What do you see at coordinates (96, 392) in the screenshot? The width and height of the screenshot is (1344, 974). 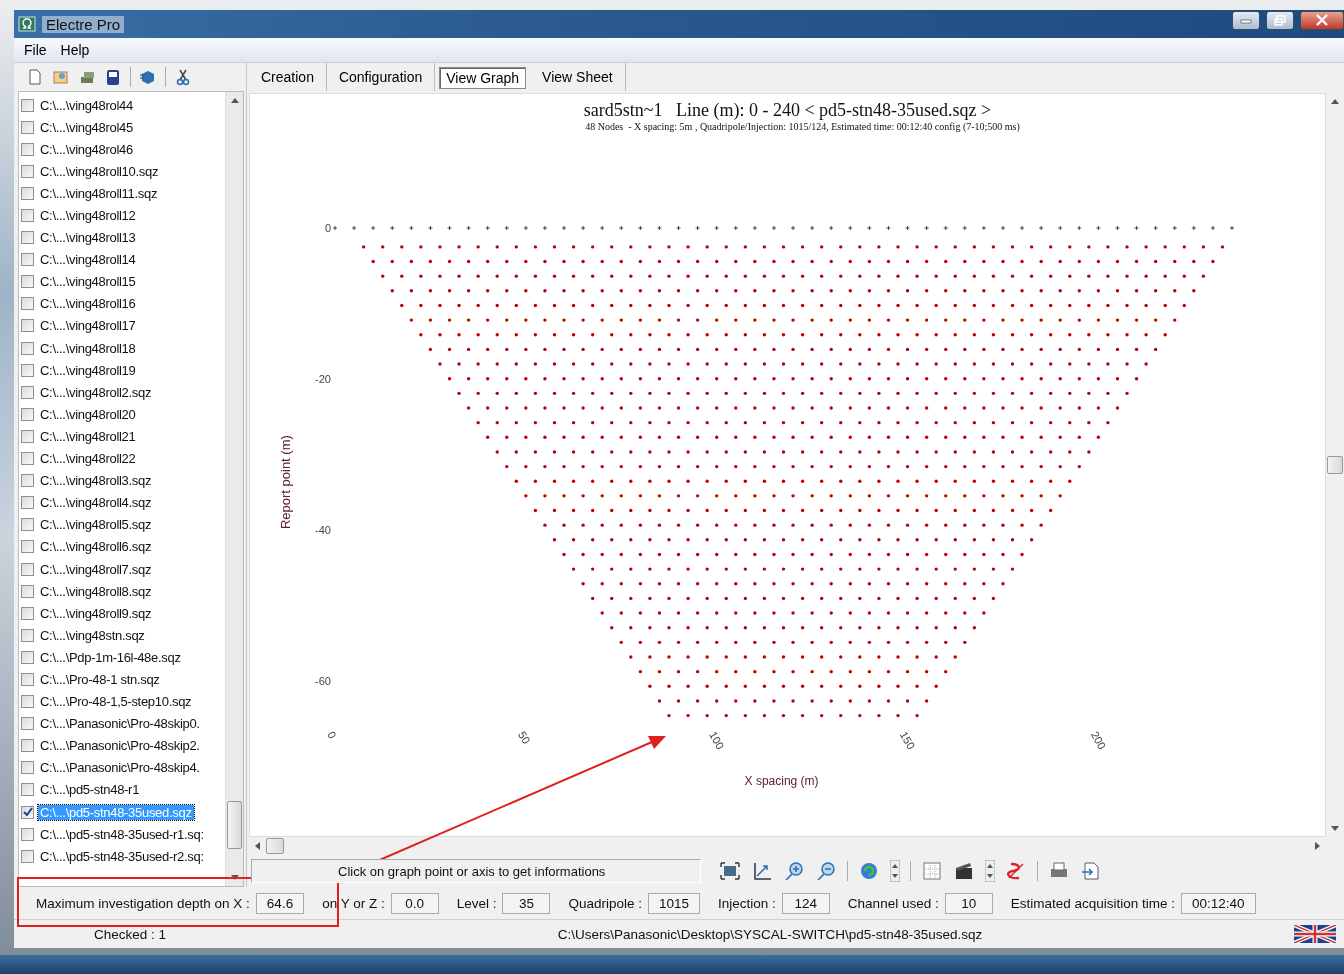 I see `list-entry: C:\...\ving48roll2.sqz` at bounding box center [96, 392].